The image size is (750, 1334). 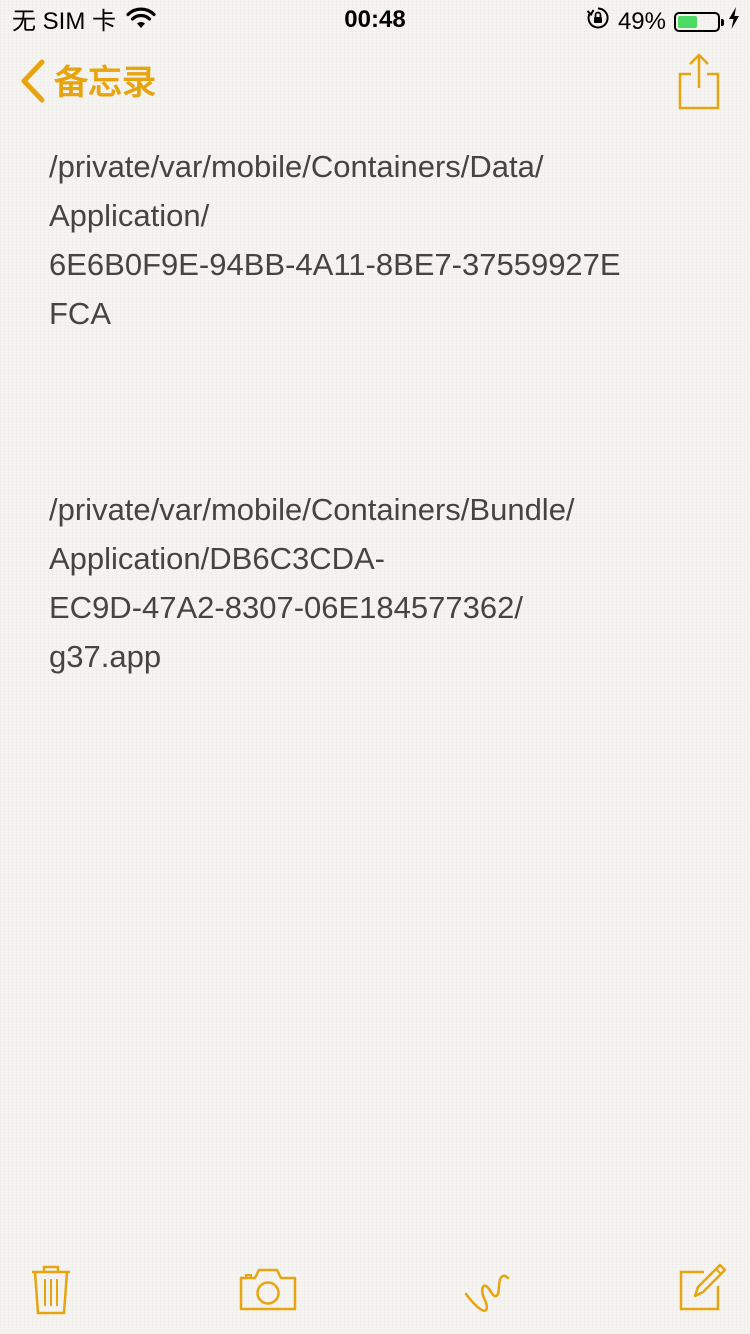 What do you see at coordinates (734, 21) in the screenshot?
I see `charging-bolt-icon` at bounding box center [734, 21].